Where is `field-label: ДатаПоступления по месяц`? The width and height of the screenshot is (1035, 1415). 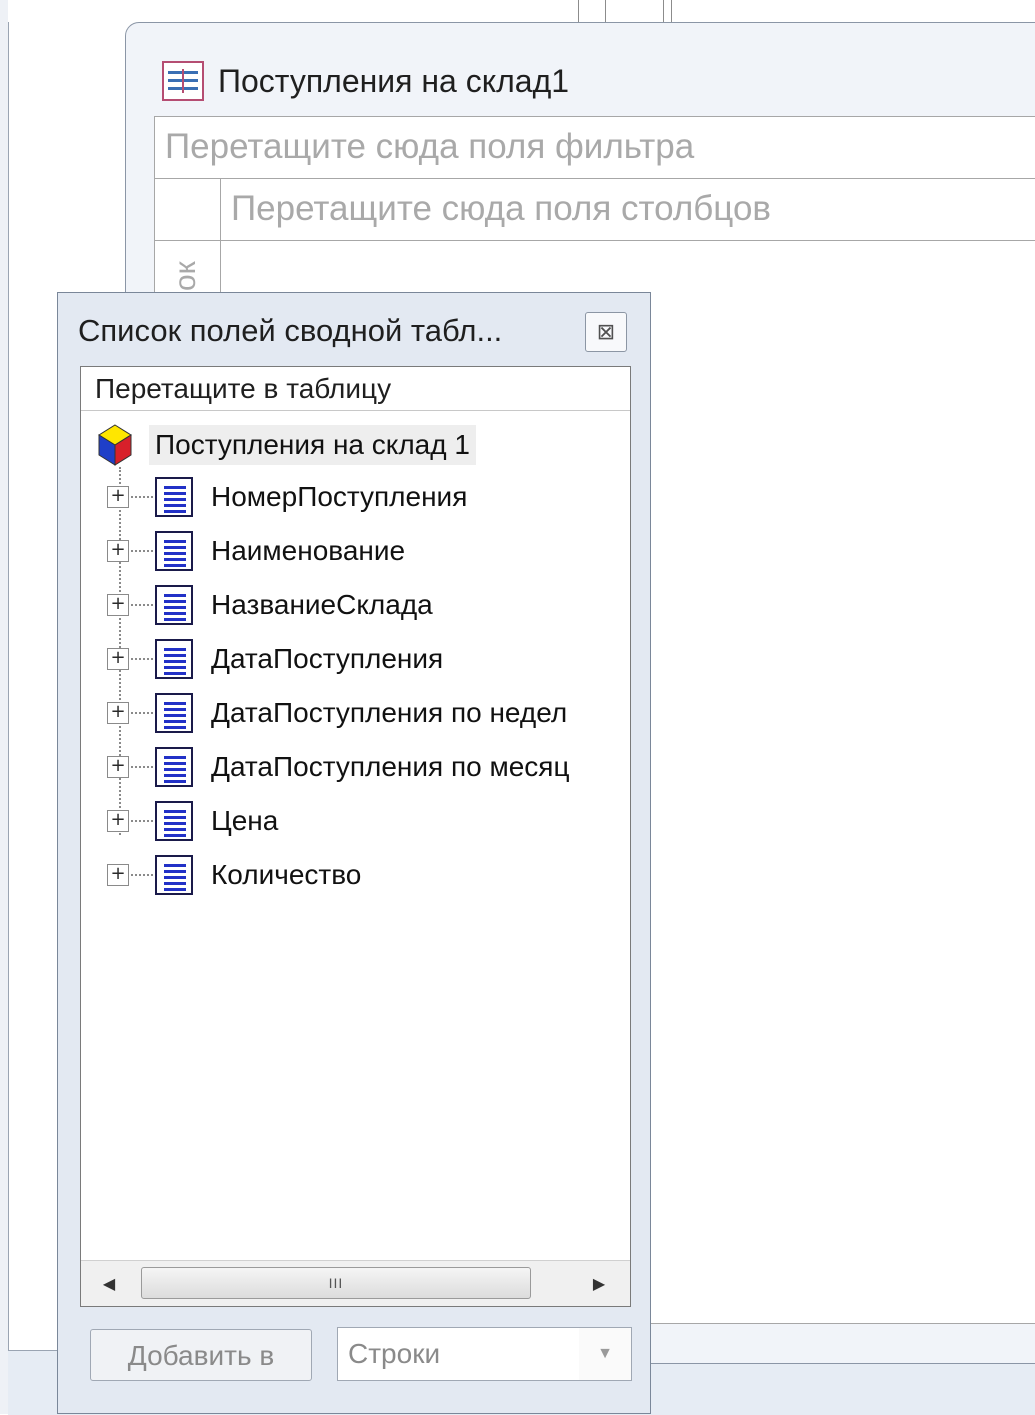
field-label: ДатаПоступления по месяц is located at coordinates (390, 766).